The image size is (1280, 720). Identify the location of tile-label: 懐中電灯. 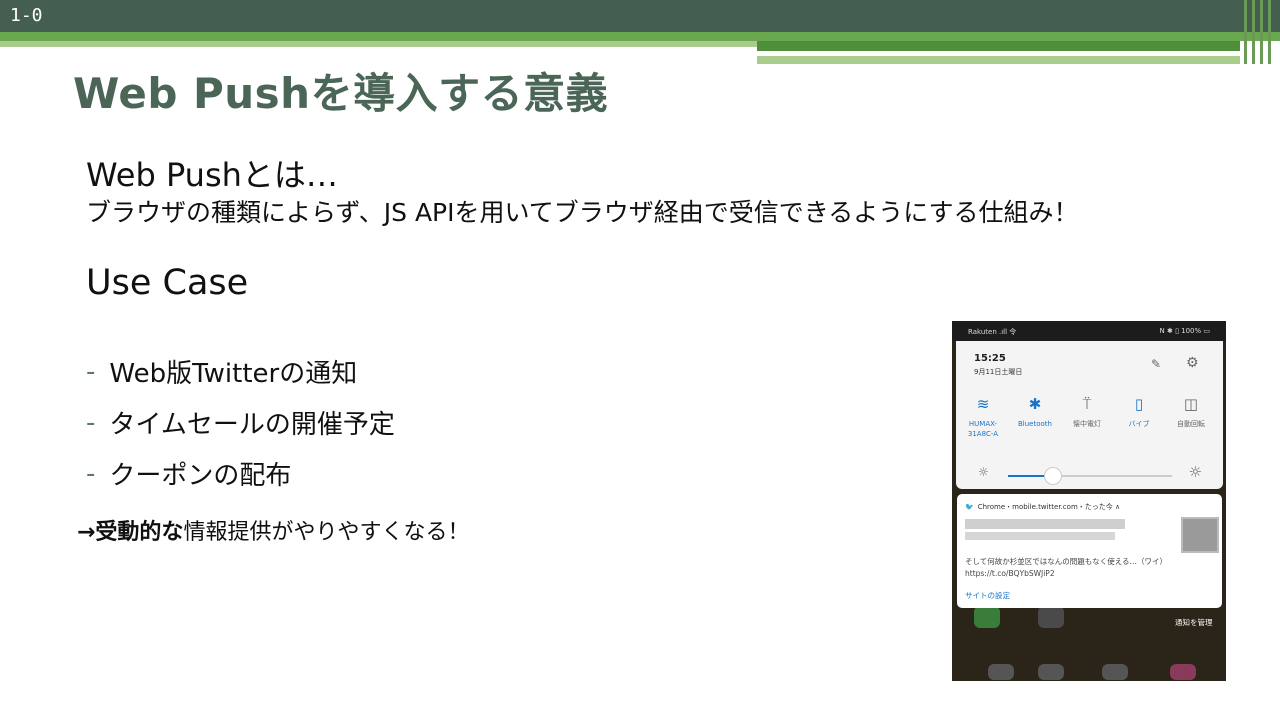
(1087, 424).